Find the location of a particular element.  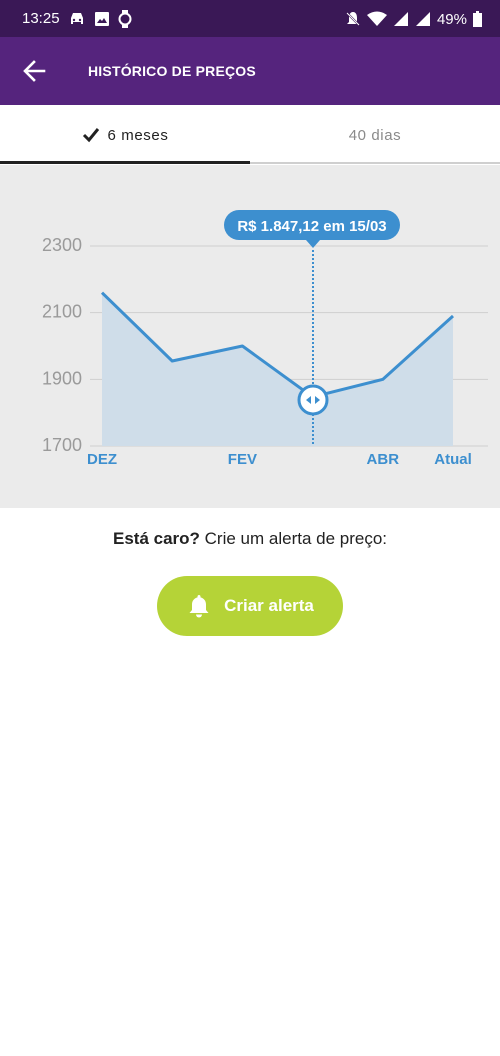

mute-icon is located at coordinates (353, 19).